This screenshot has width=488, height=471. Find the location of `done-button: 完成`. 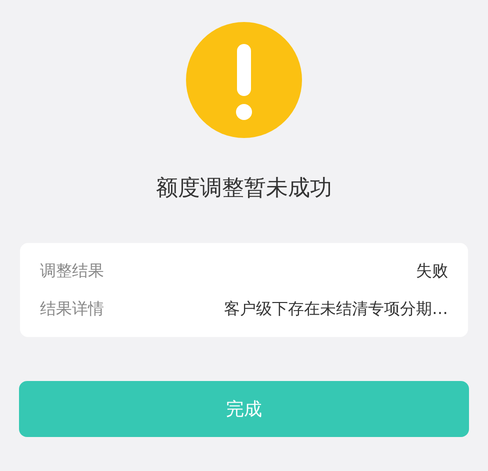

done-button: 完成 is located at coordinates (244, 409).